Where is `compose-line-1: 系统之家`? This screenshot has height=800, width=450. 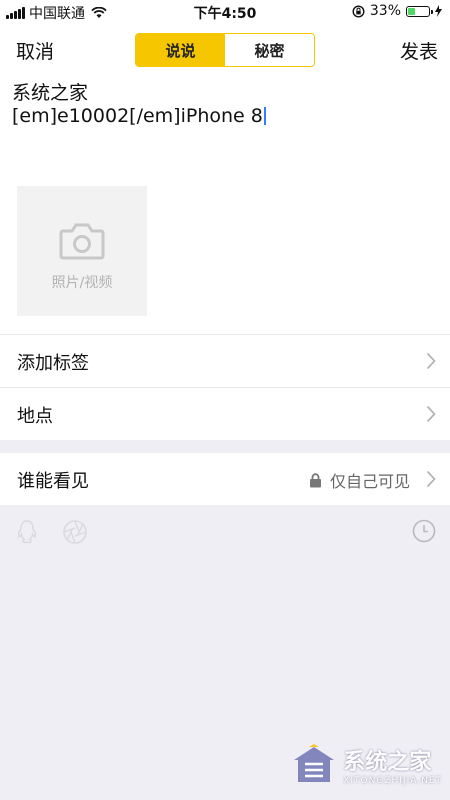 compose-line-1: 系统之家 is located at coordinates (50, 93).